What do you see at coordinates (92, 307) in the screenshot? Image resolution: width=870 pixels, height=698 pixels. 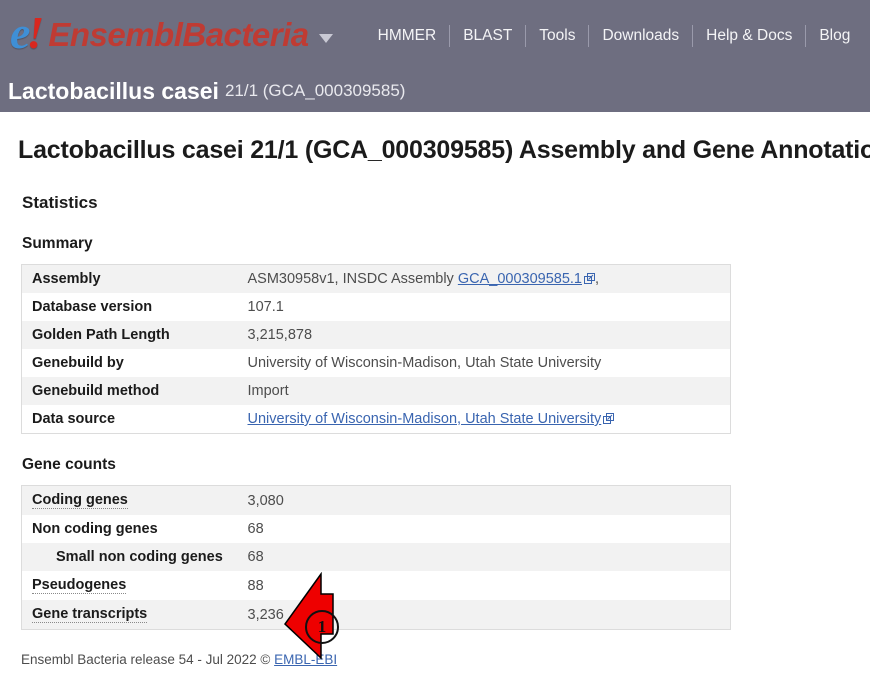 I see `summary-label-database-version: Database version` at bounding box center [92, 307].